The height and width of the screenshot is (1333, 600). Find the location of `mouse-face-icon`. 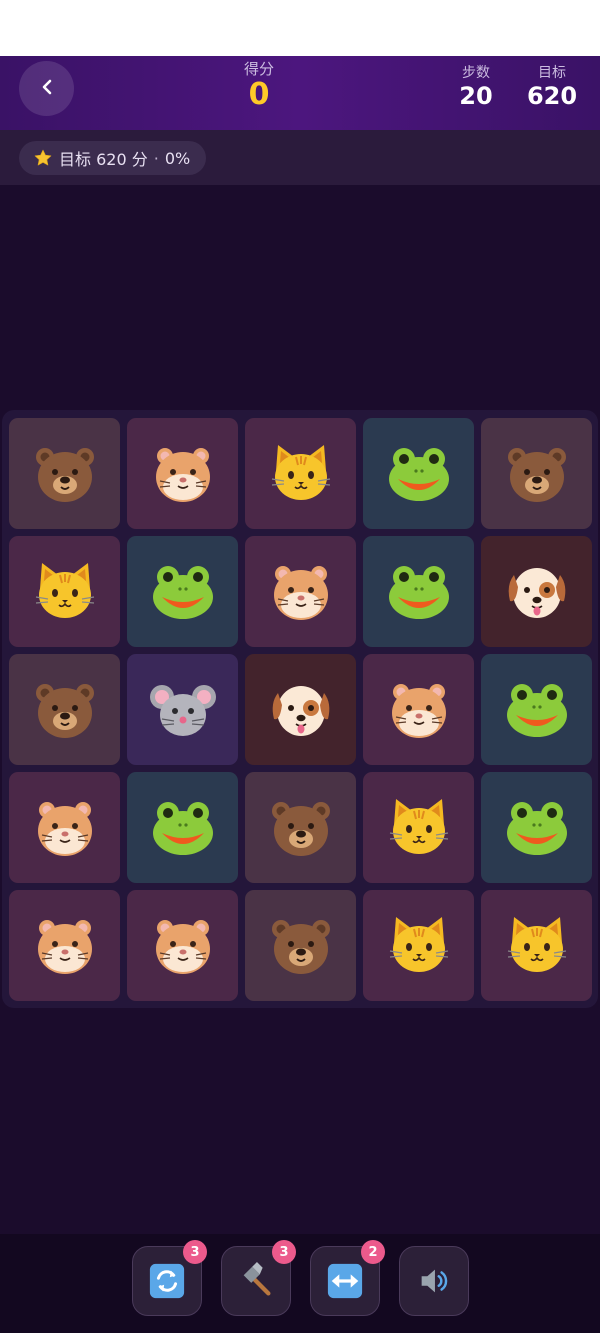

mouse-face-icon is located at coordinates (183, 710).